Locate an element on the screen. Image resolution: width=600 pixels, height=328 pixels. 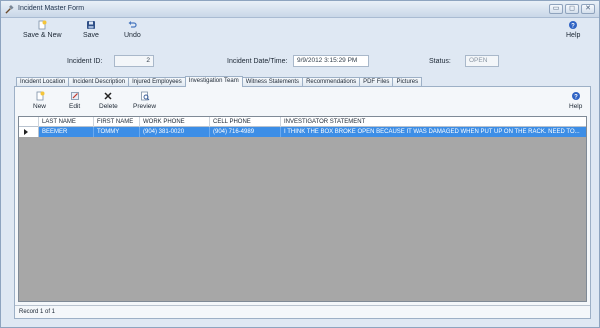
column-header-last-name: LAST NAME is located at coordinates (66, 122).